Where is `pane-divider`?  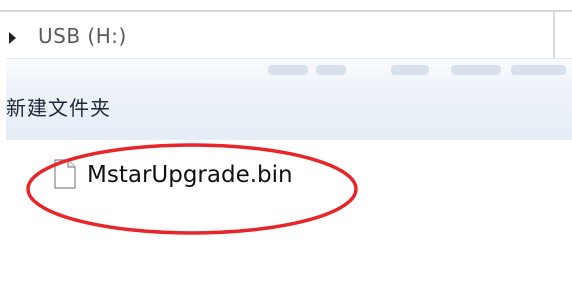
pane-divider is located at coordinates (554, 36).